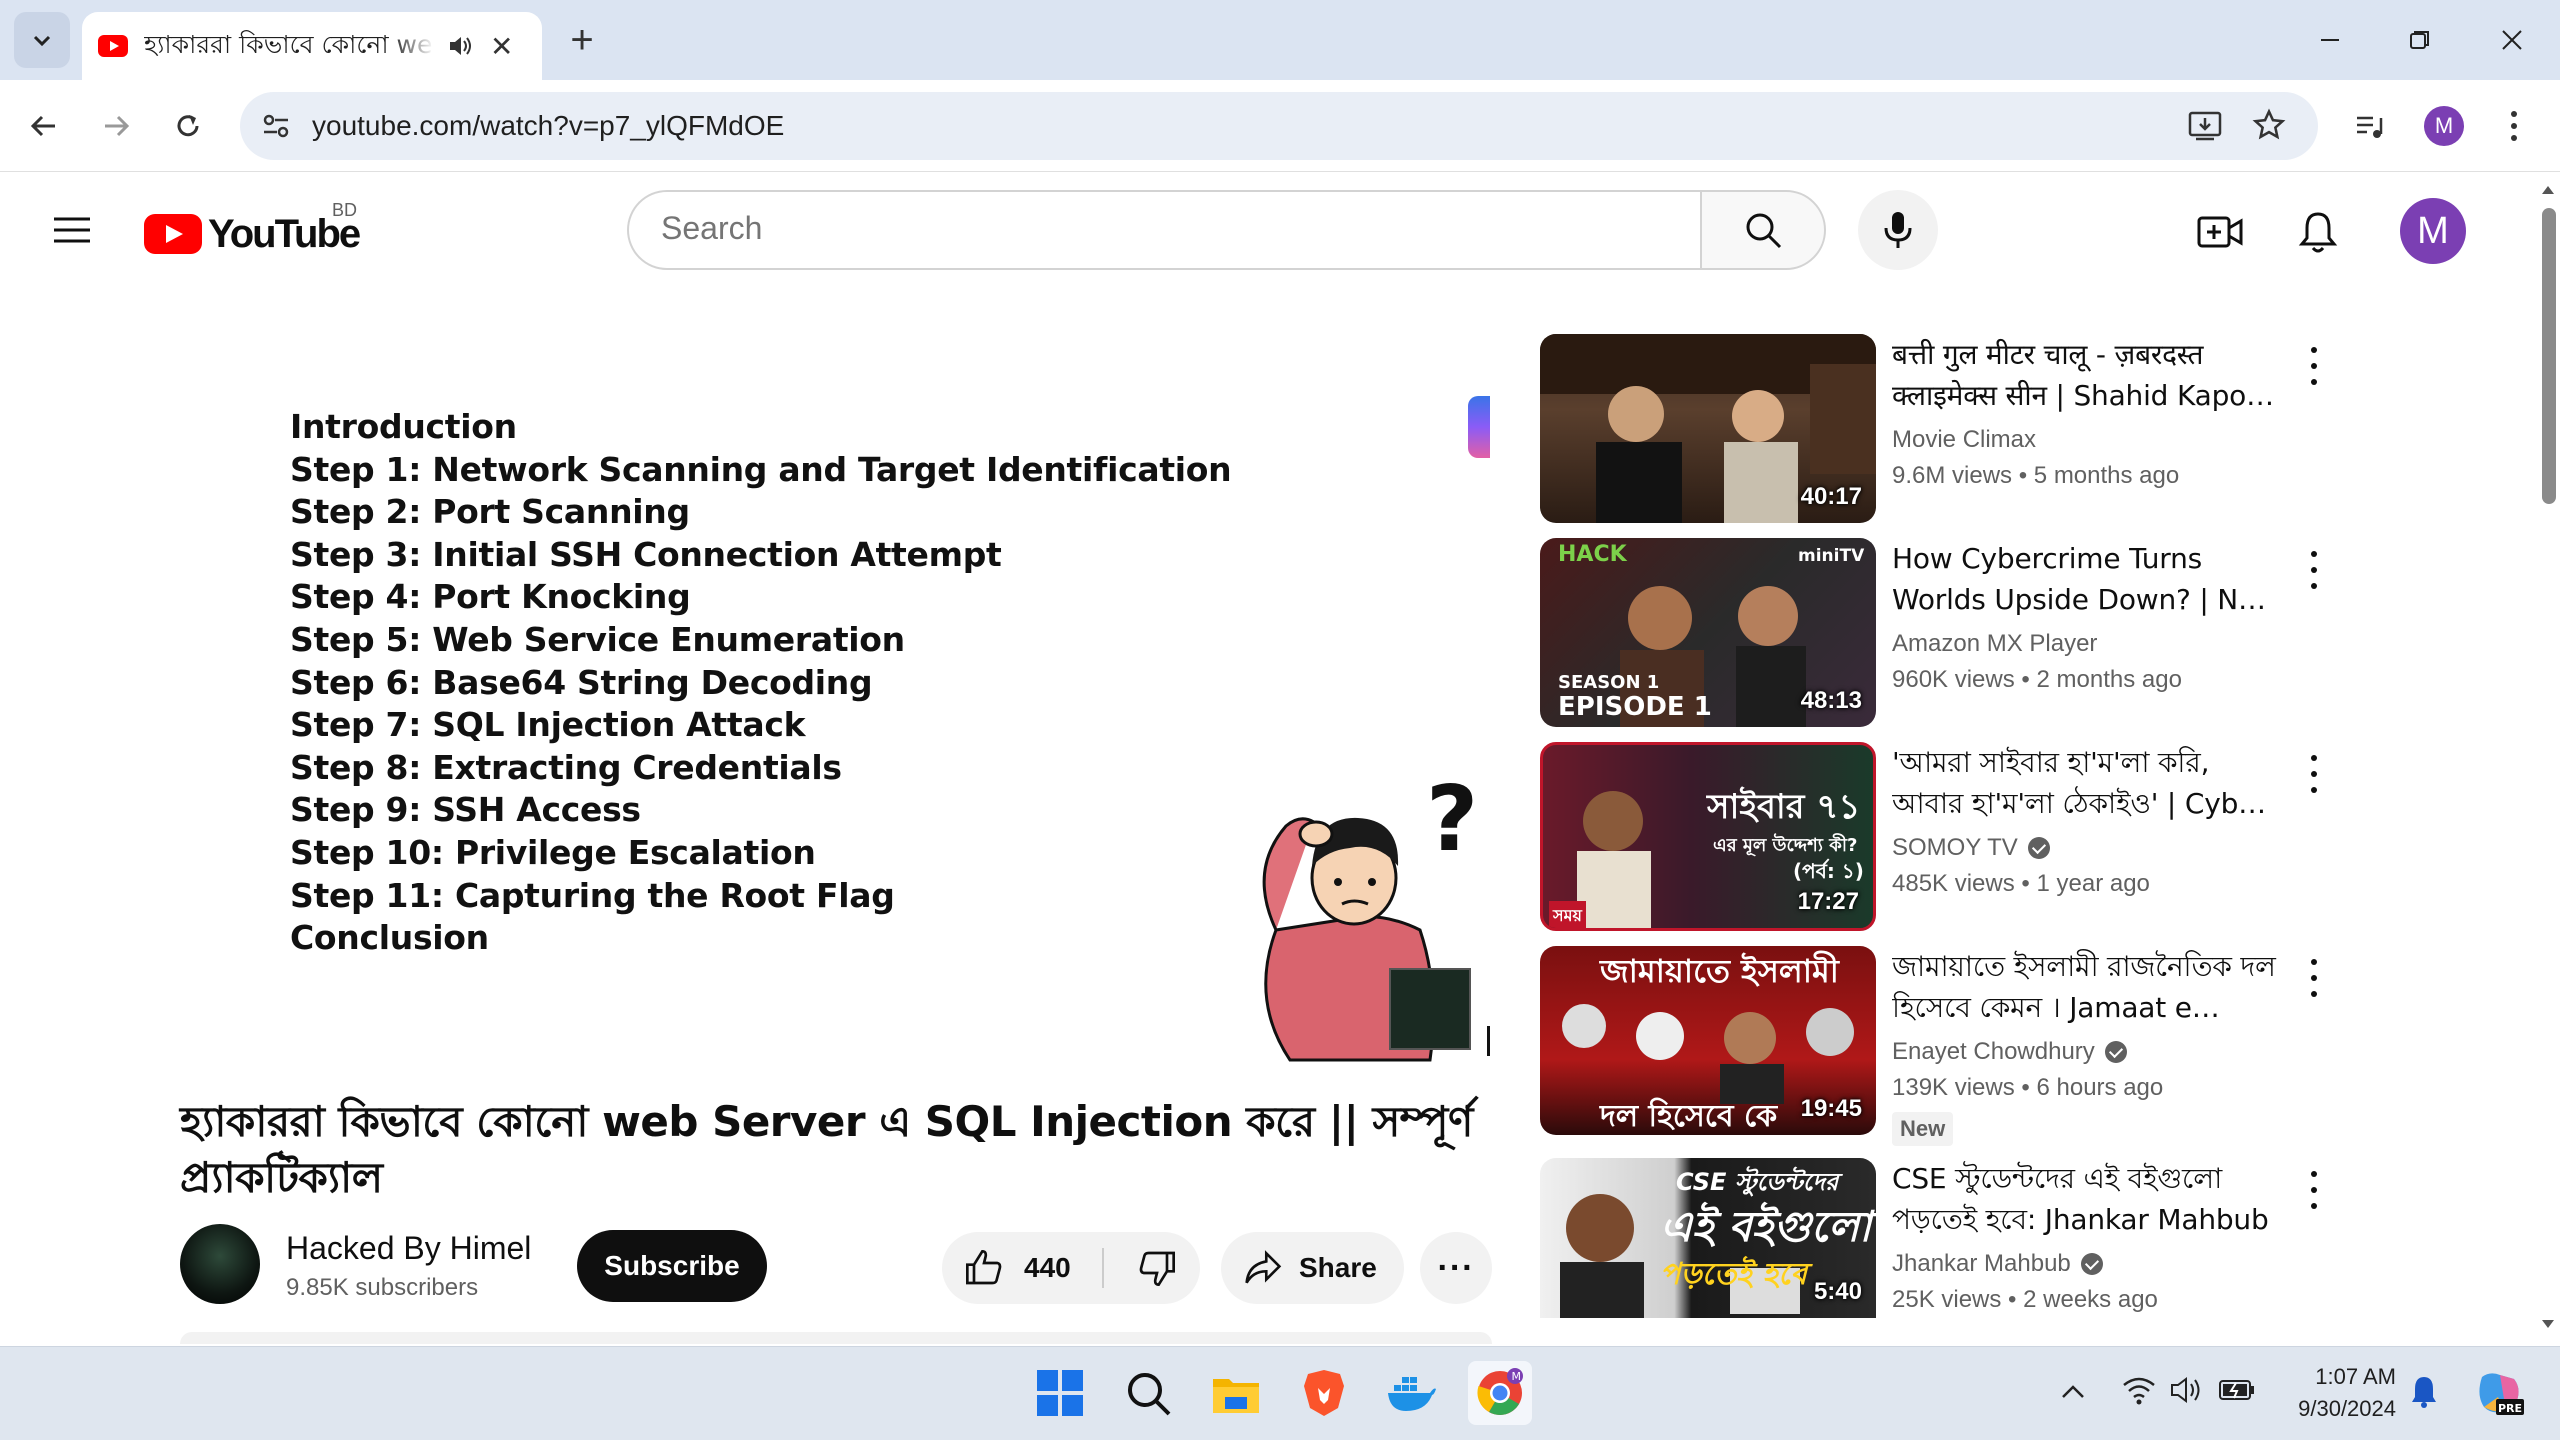  What do you see at coordinates (2091, 1264) in the screenshot?
I see `verified-icon` at bounding box center [2091, 1264].